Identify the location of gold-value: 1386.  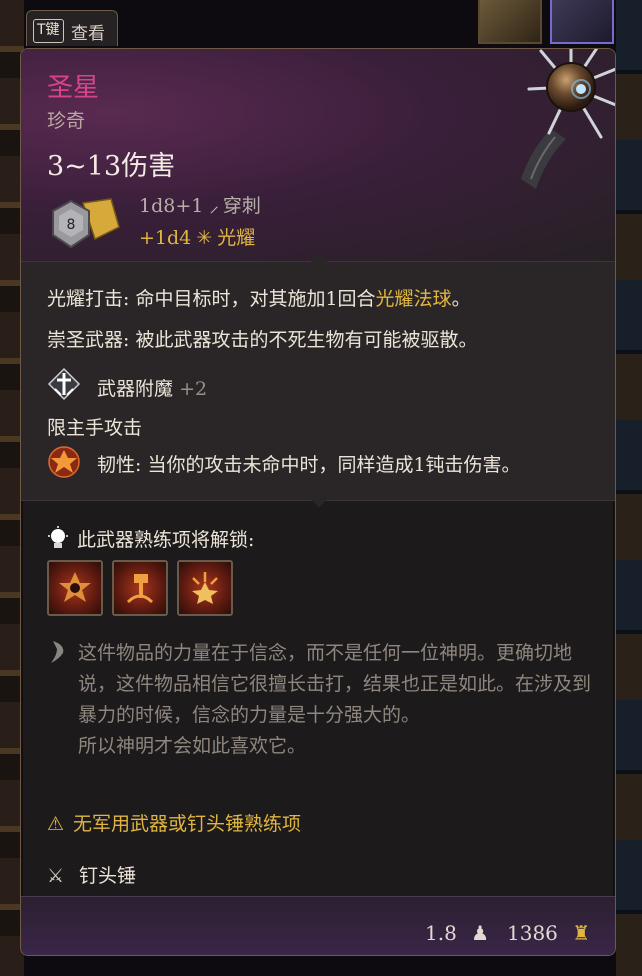
(532, 933).